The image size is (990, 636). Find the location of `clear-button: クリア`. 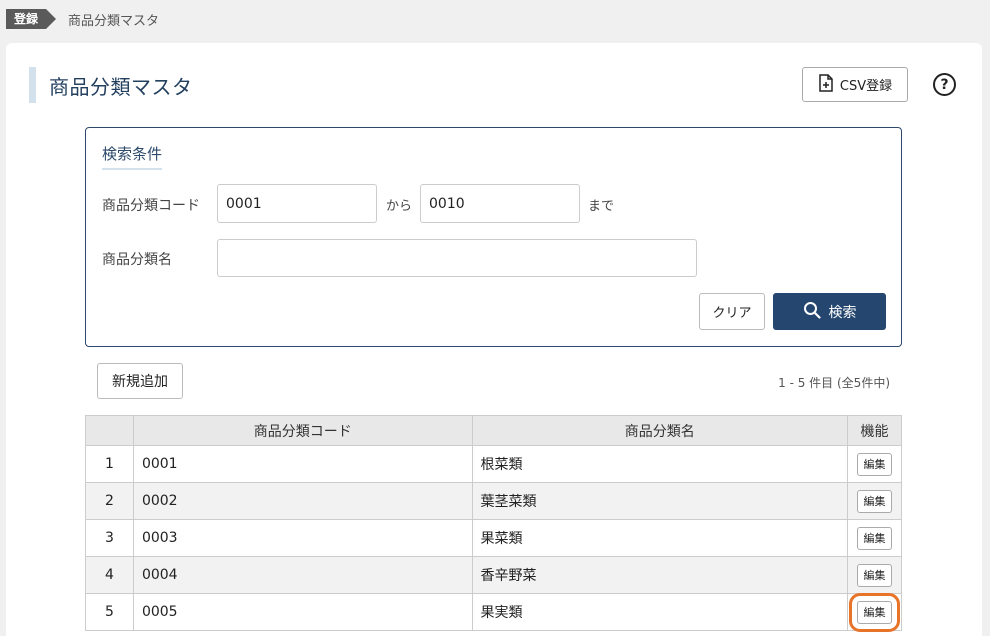

clear-button: クリア is located at coordinates (732, 311).